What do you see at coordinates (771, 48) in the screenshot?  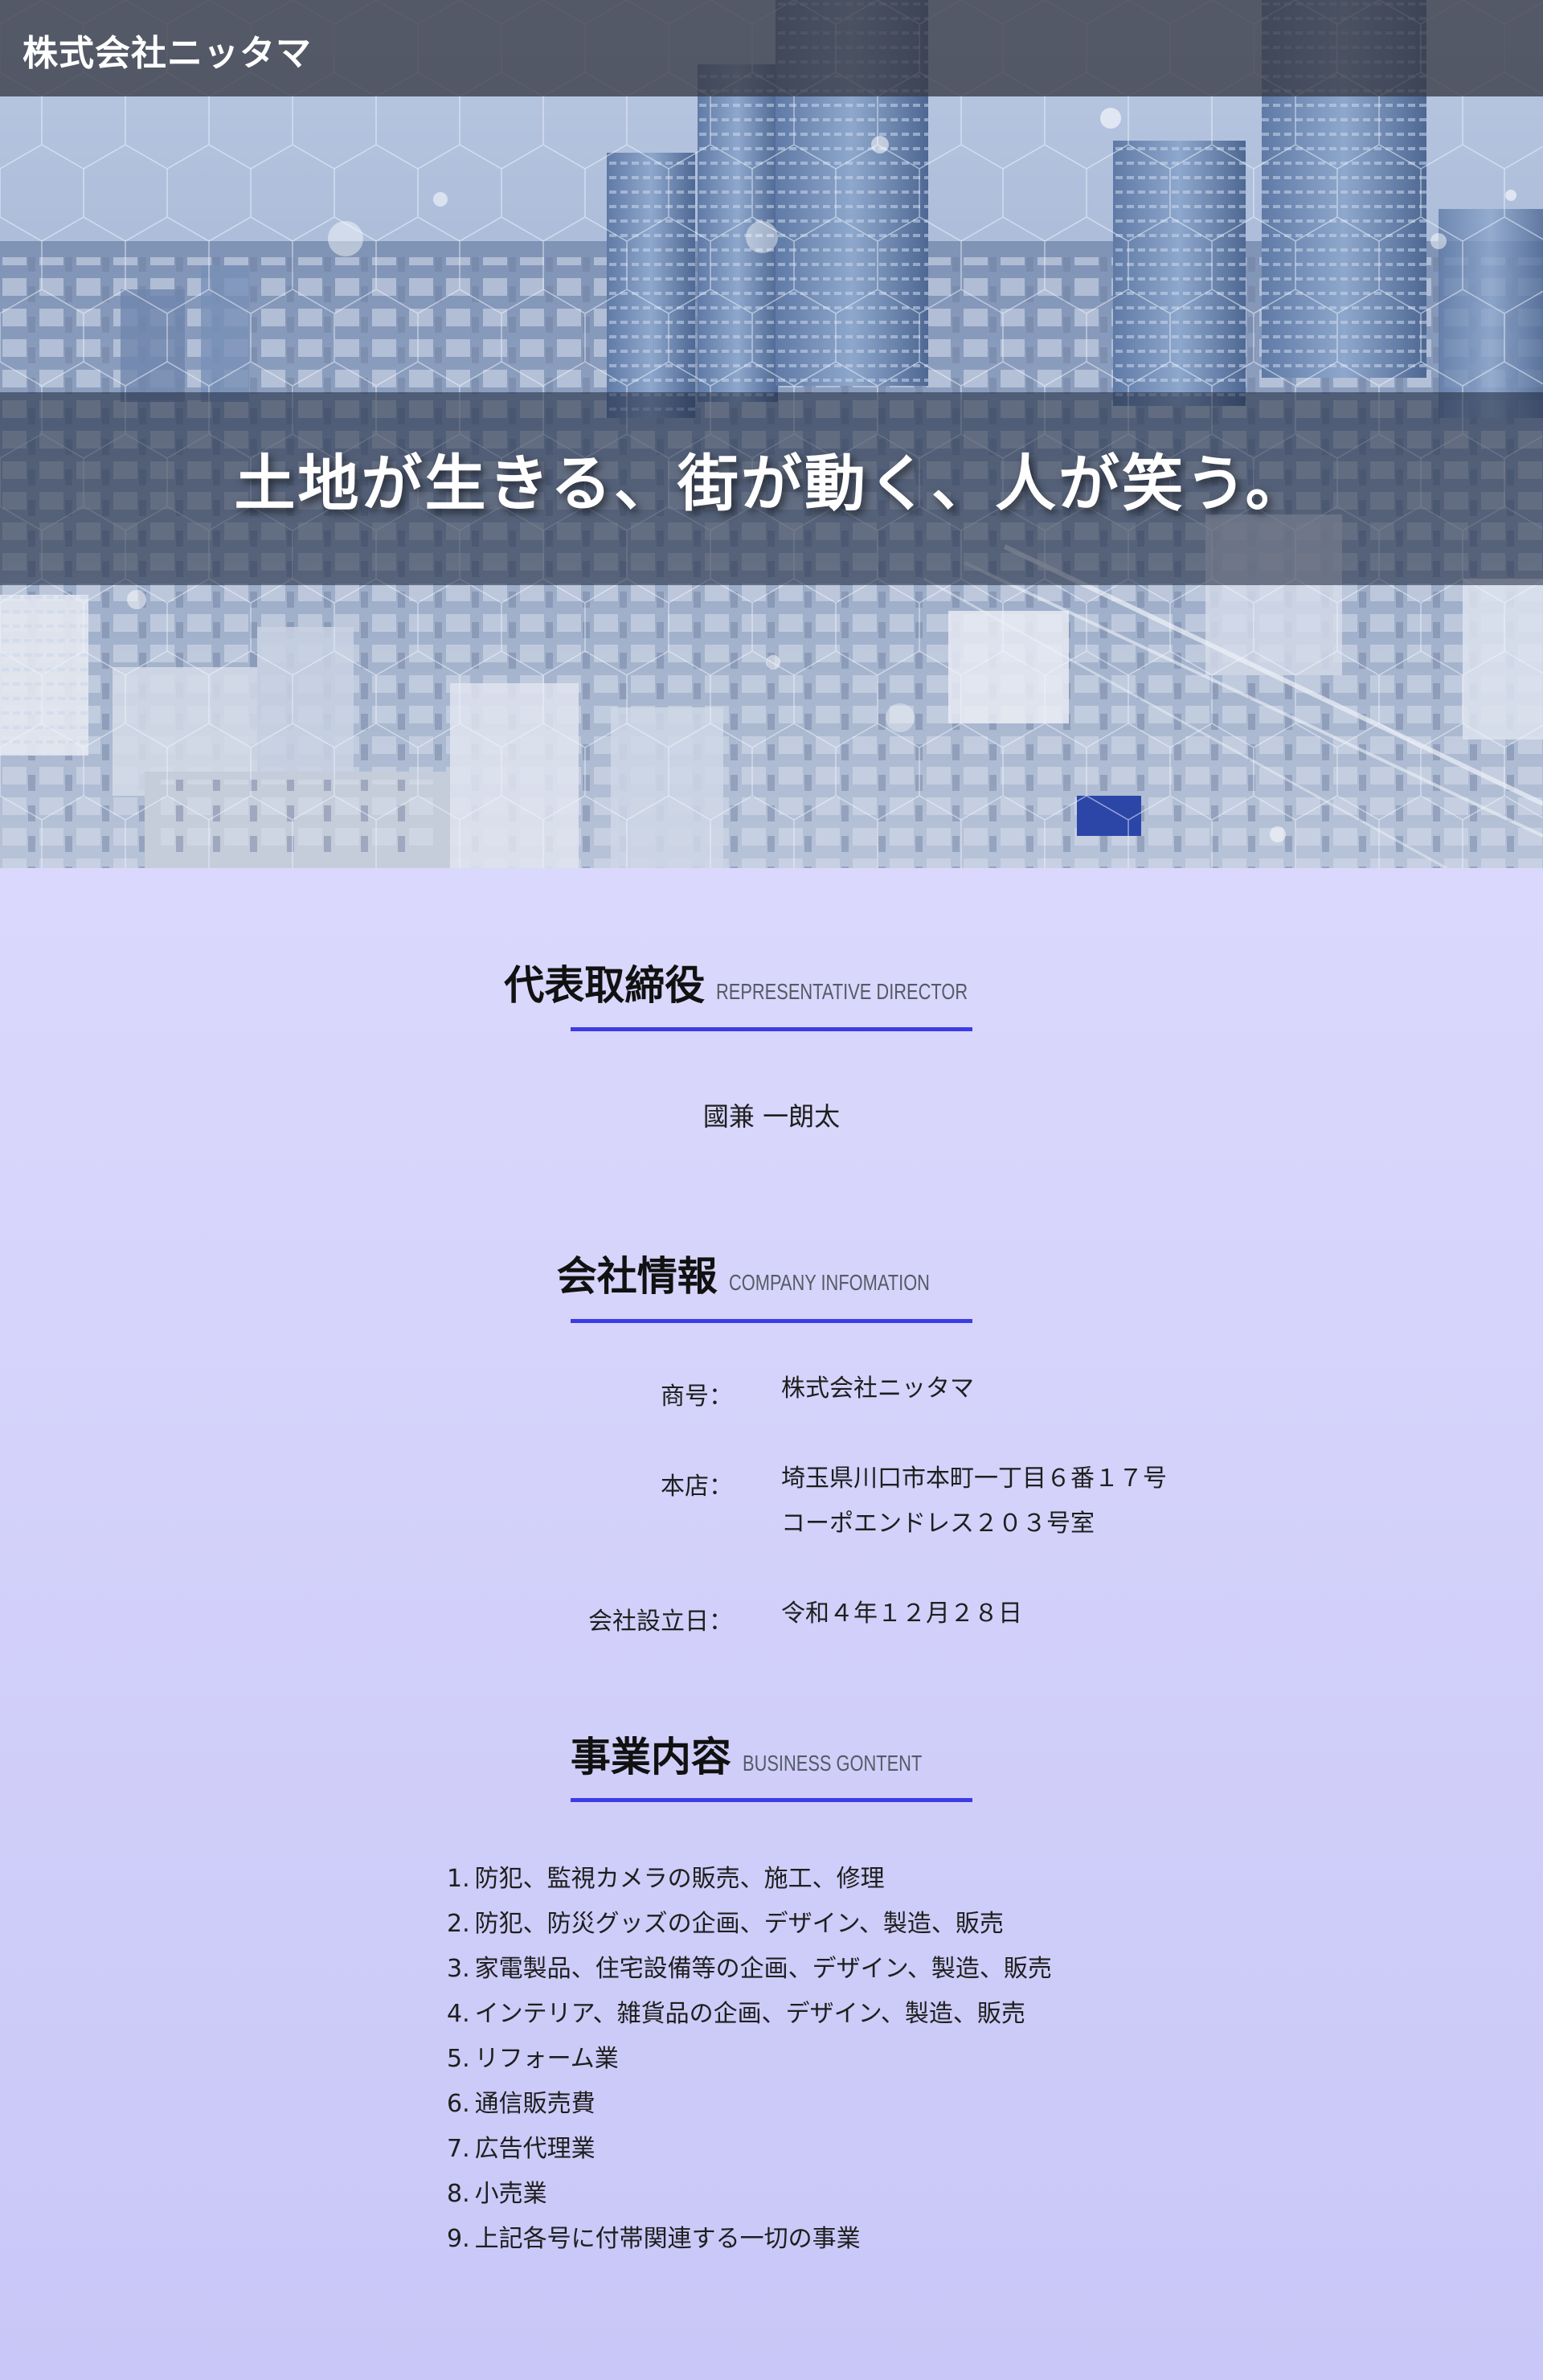 I see `header-bar: 株式会社ニッタマ` at bounding box center [771, 48].